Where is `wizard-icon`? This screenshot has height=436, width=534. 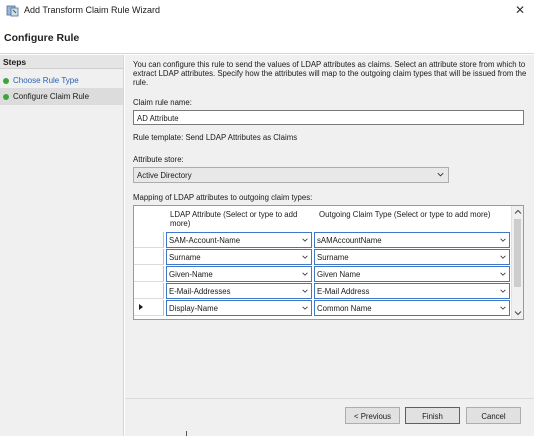
wizard-icon is located at coordinates (12, 10).